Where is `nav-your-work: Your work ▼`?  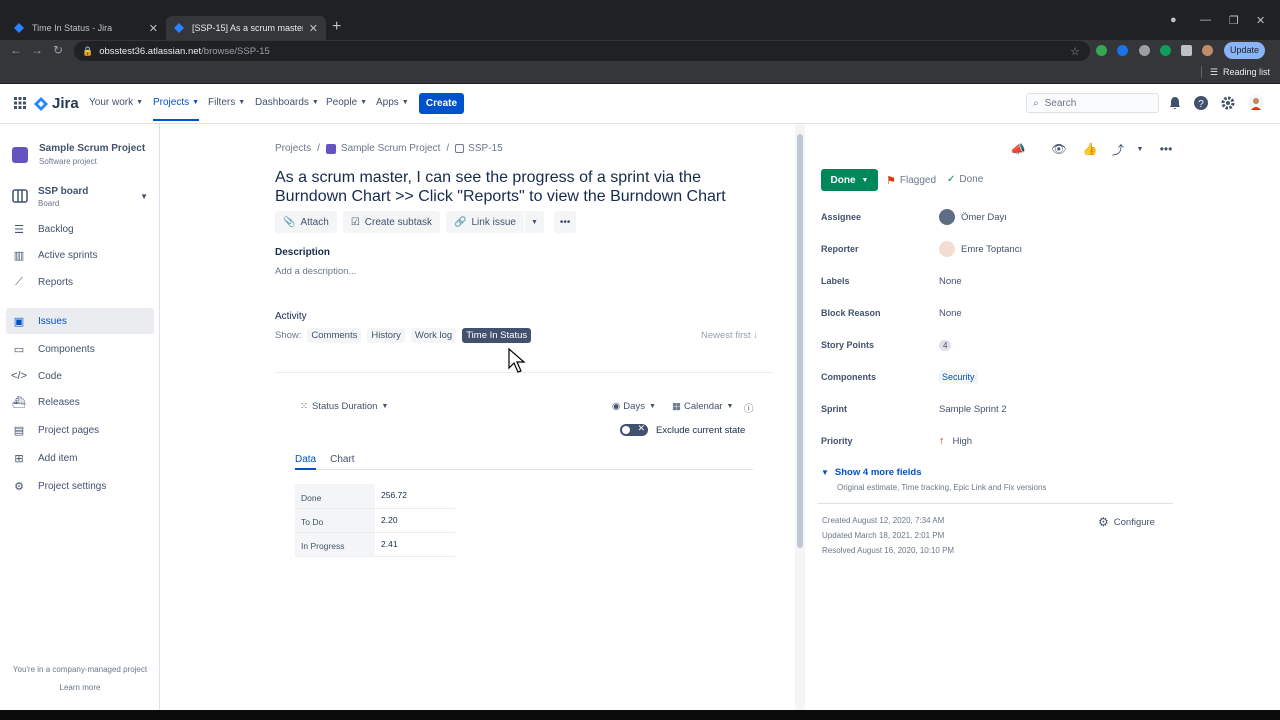 nav-your-work: Your work ▼ is located at coordinates (116, 102).